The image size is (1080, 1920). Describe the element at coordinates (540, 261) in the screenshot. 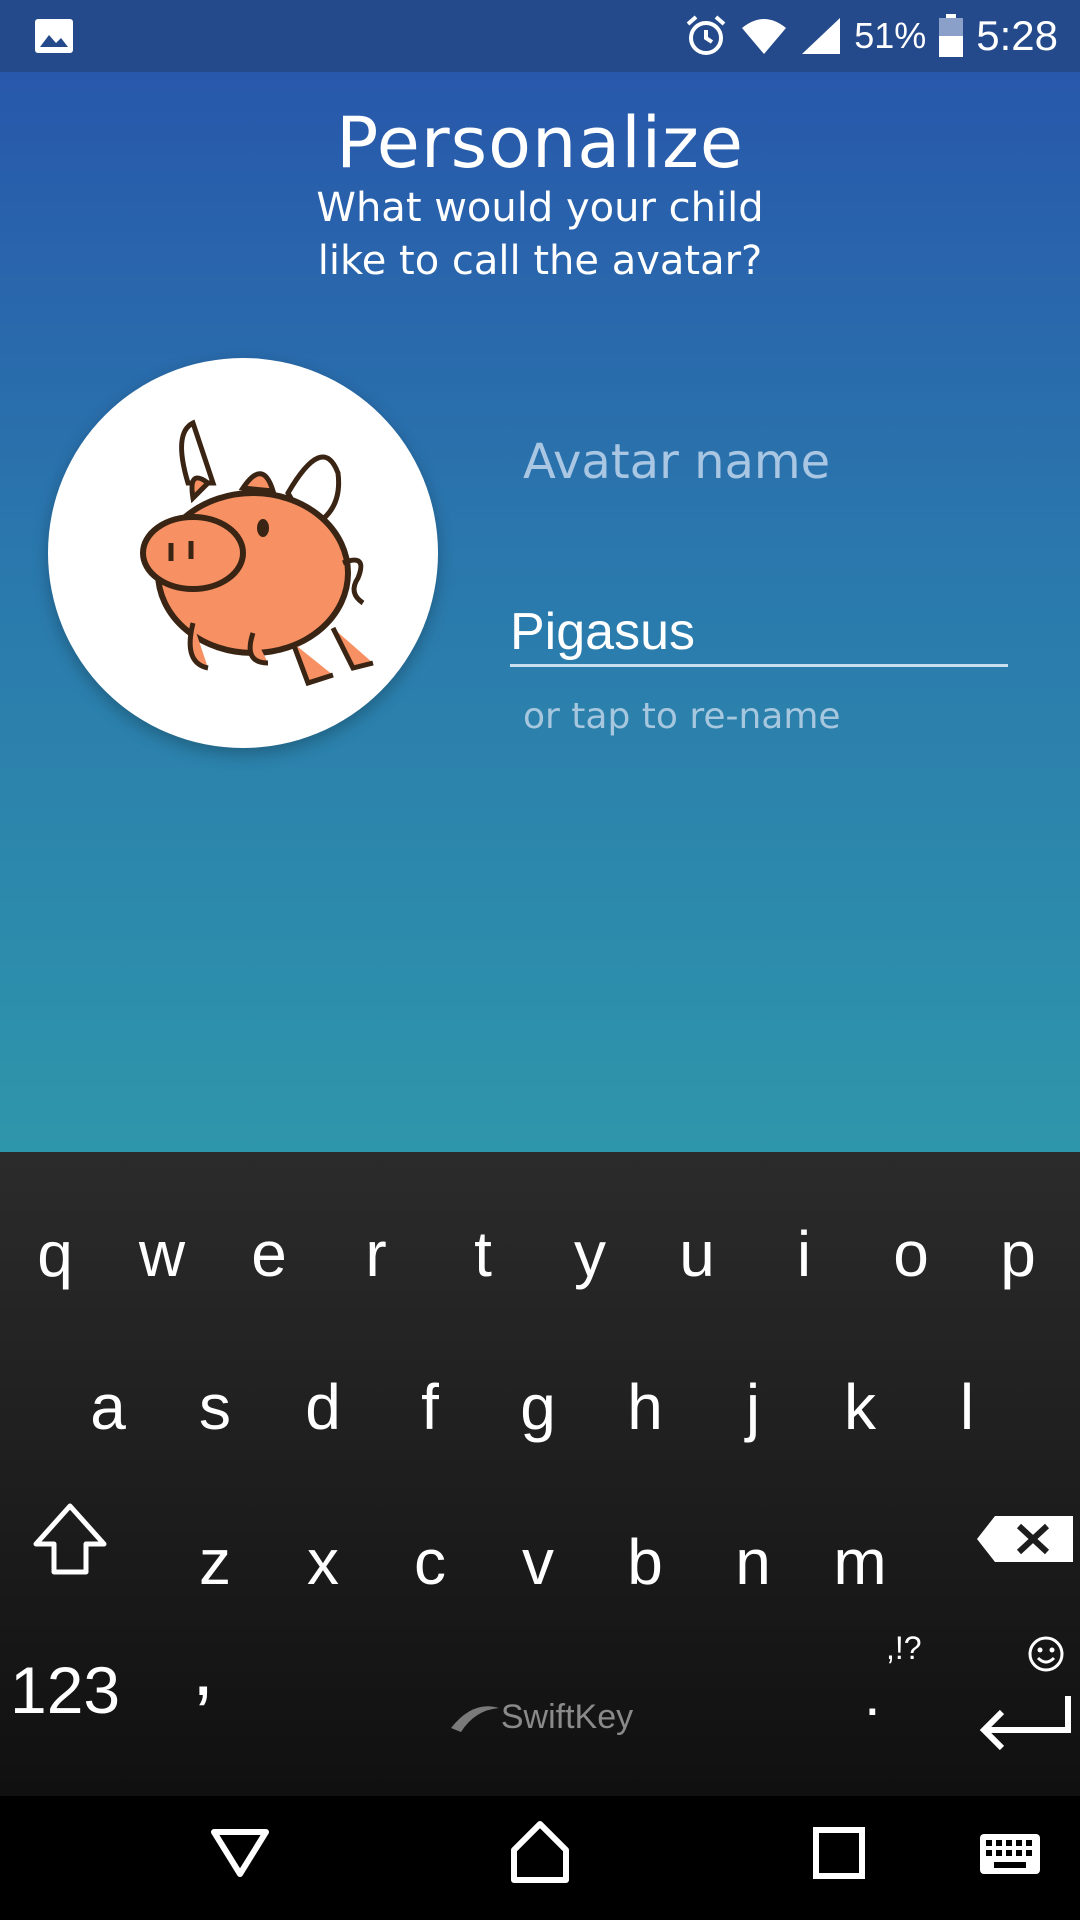

I see `subtitle-line-2: like to call the avatar?` at that location.